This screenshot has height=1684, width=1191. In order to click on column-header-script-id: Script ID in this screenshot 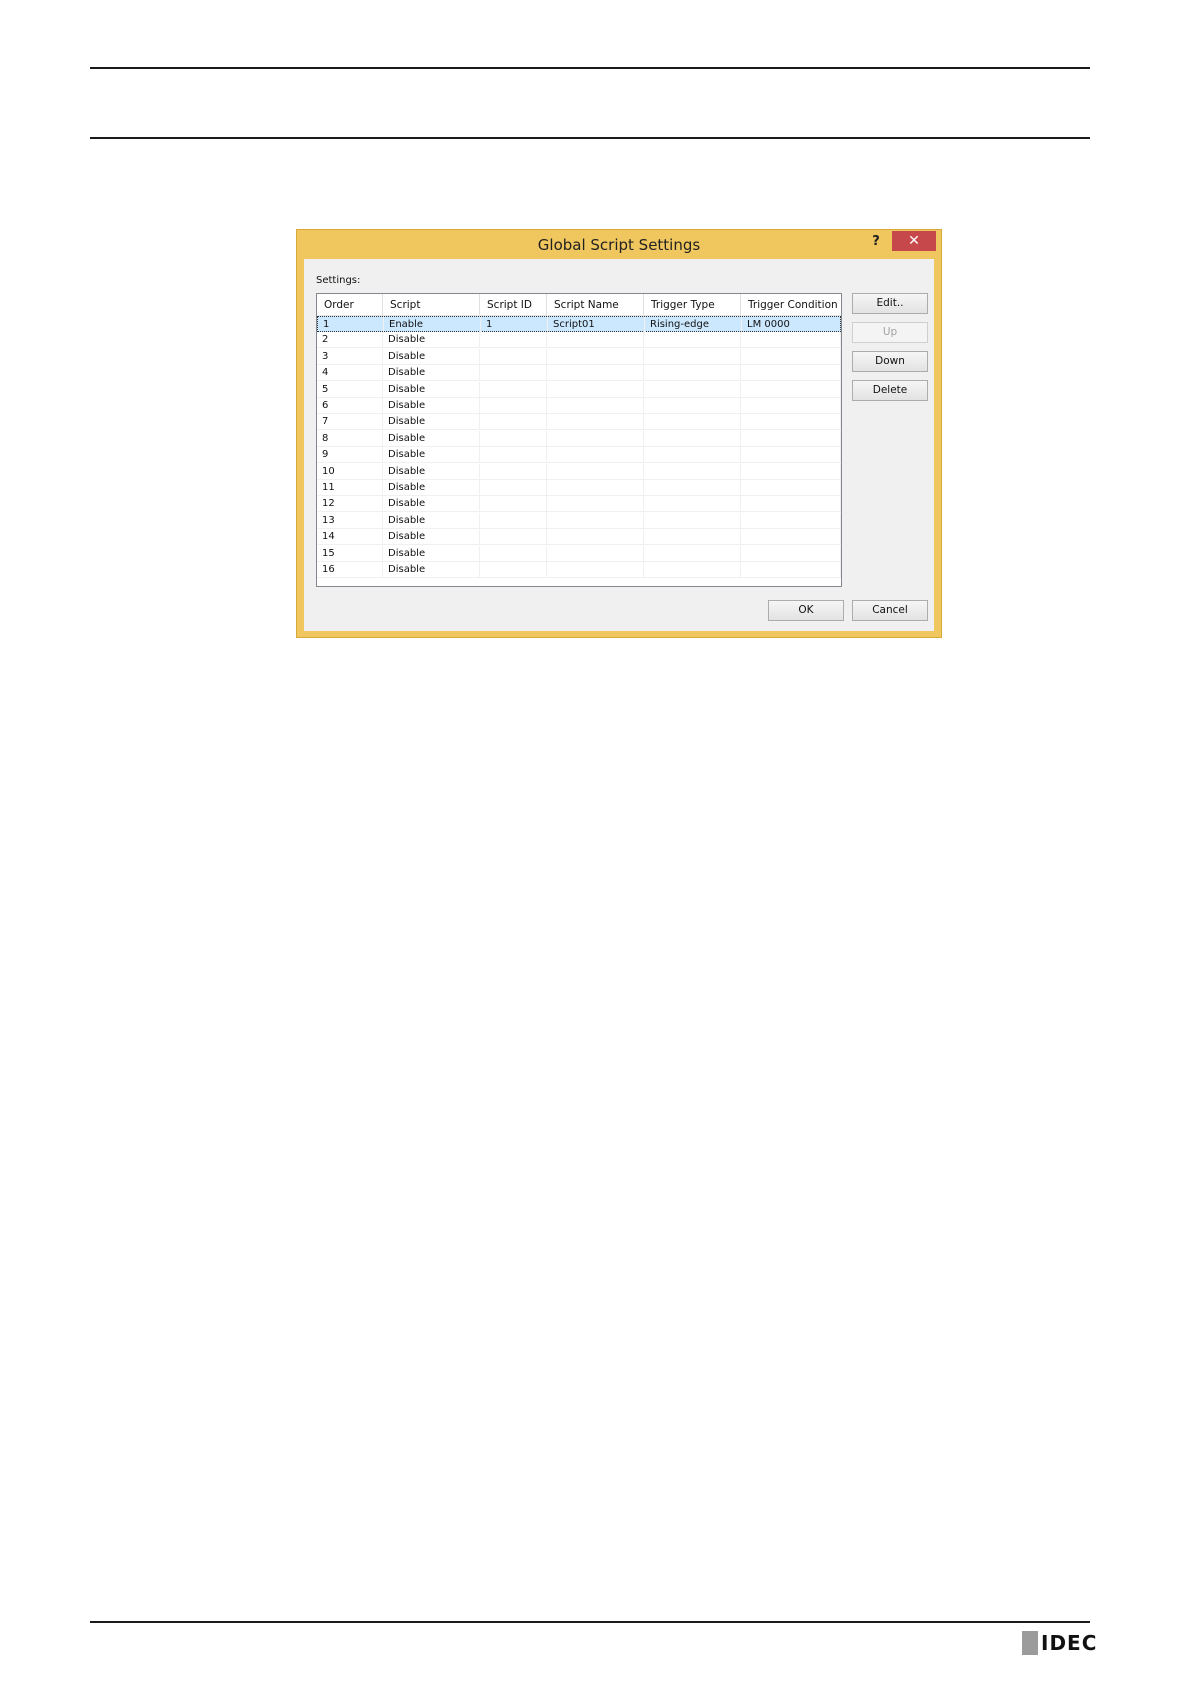, I will do `click(513, 304)`.